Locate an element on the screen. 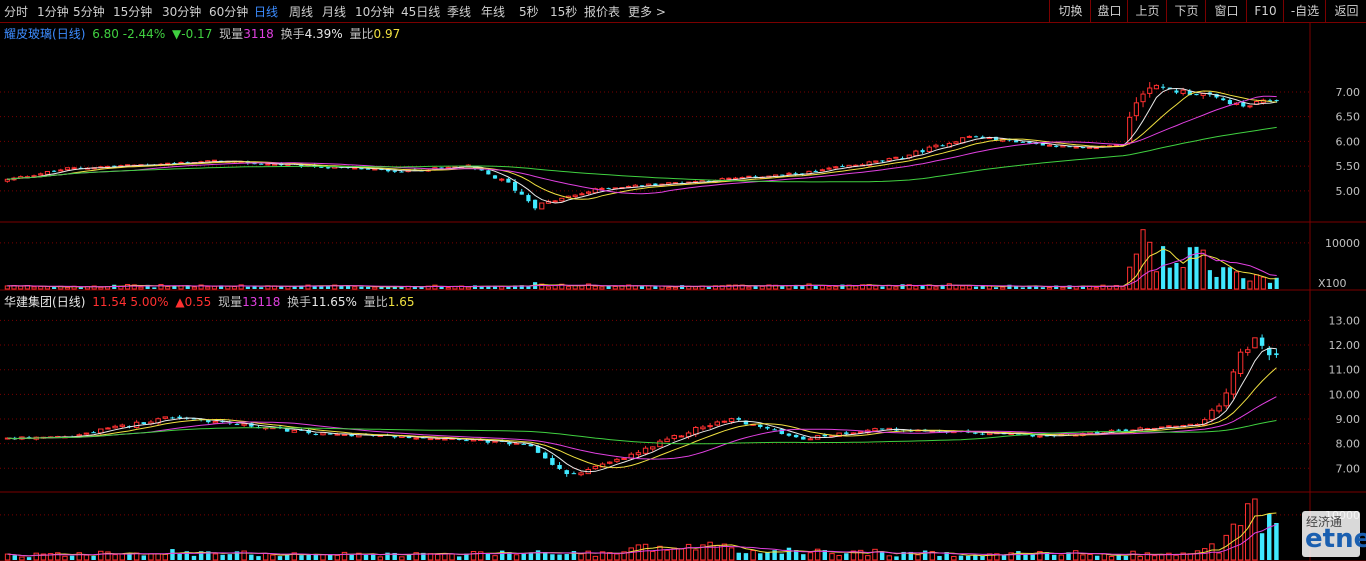 This screenshot has width=1366, height=561. period-tab-5: 60分钟 is located at coordinates (228, 11).